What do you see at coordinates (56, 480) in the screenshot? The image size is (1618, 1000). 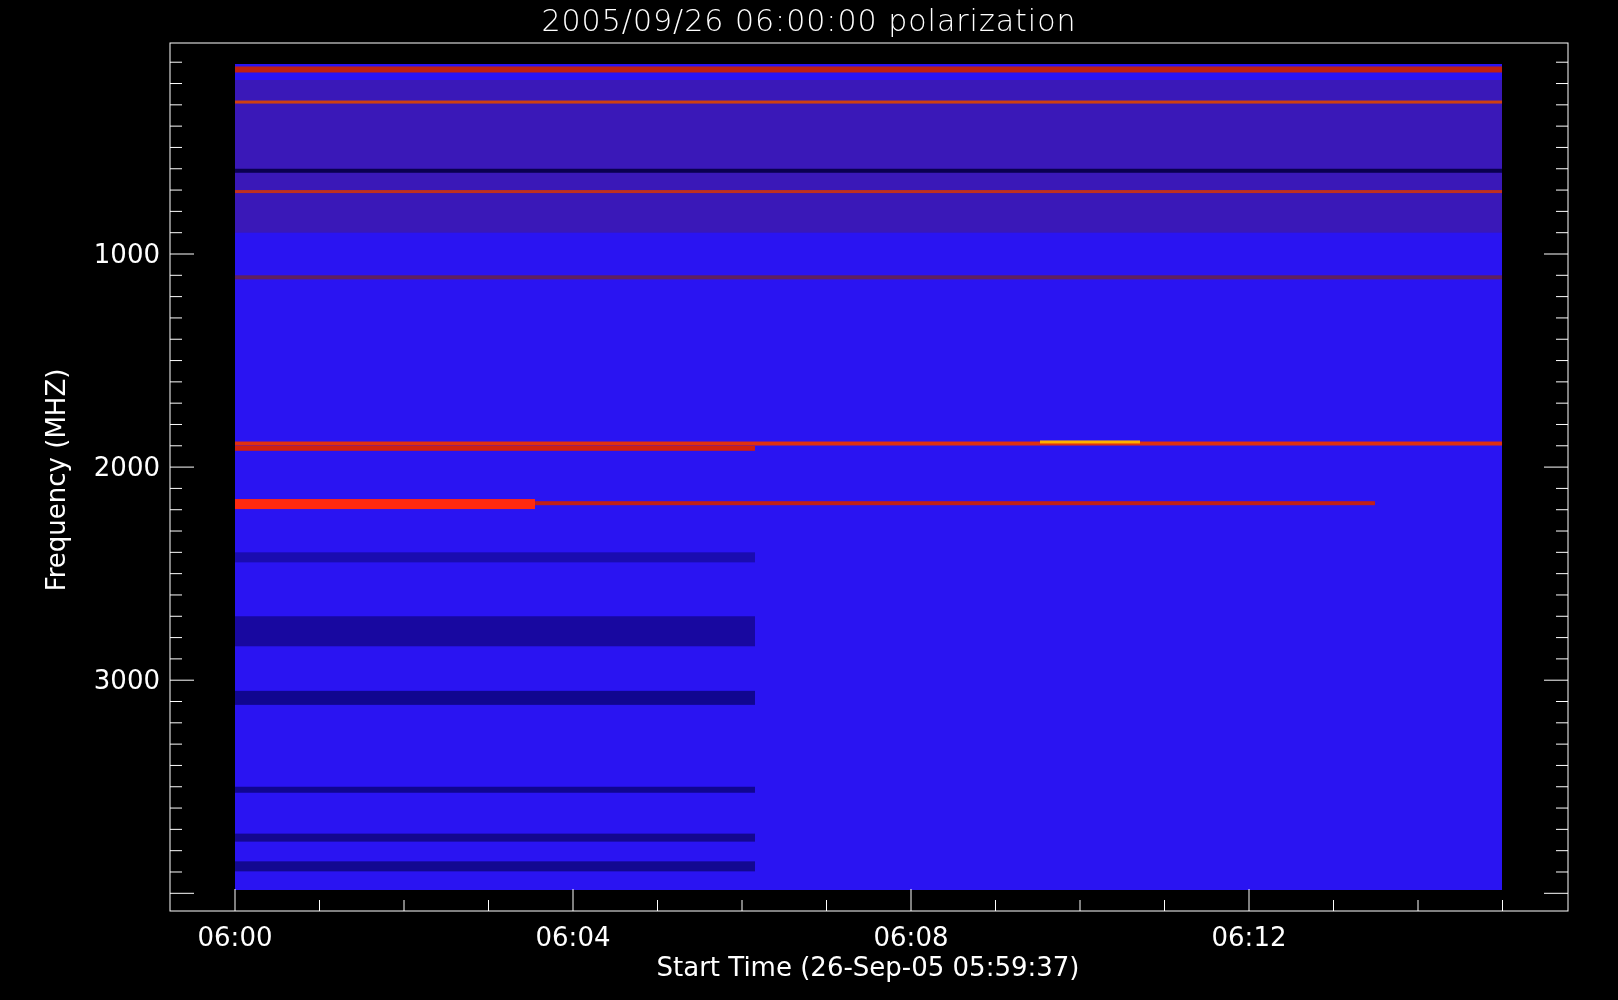 I see `y-axis-label: Frequency (MHZ)` at bounding box center [56, 480].